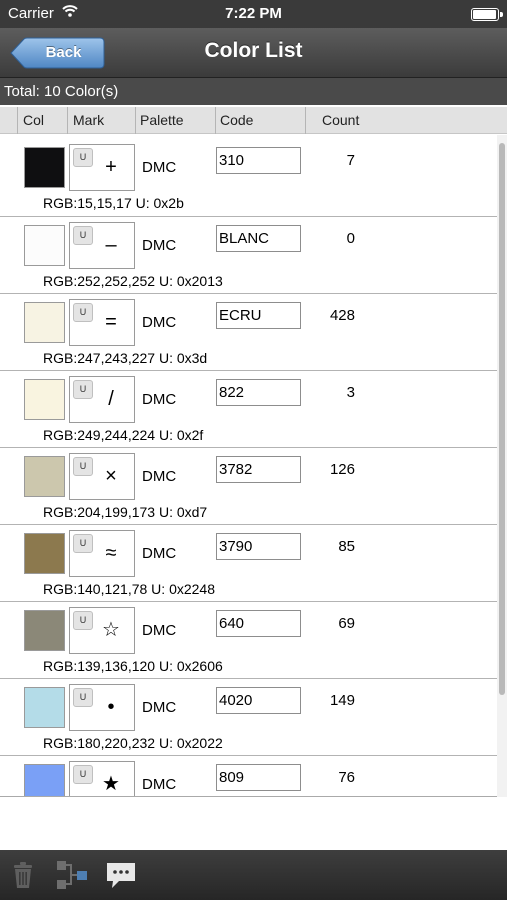 The width and height of the screenshot is (507, 900). What do you see at coordinates (248, 331) in the screenshot?
I see `color-row: U=DMC428RGB:247,243,227 U: 0x3d` at bounding box center [248, 331].